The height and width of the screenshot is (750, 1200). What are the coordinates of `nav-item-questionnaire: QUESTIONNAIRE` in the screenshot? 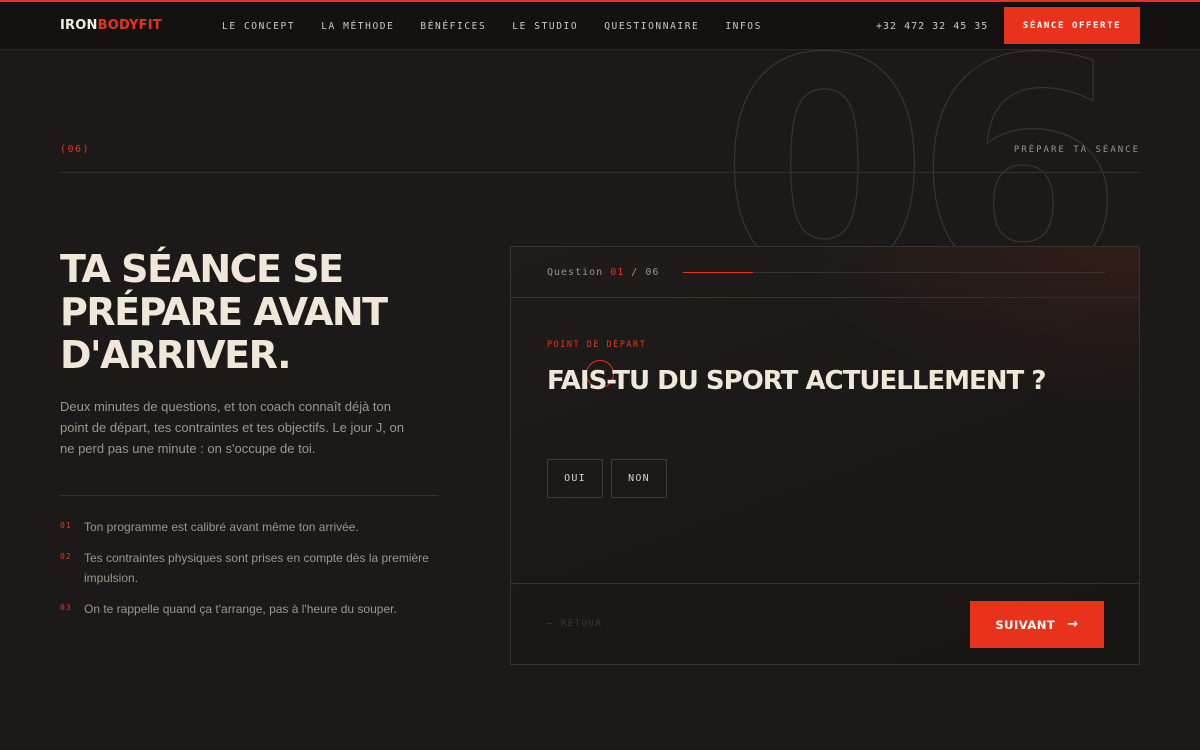 It's located at (651, 26).